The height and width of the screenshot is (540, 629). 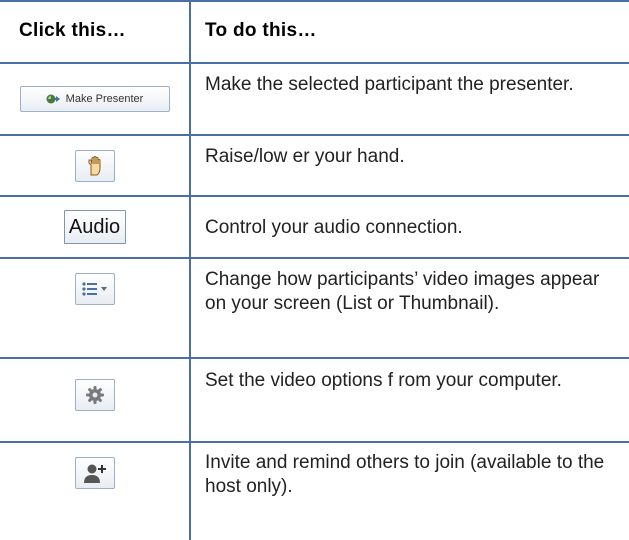 I want to click on list-view-icon, so click(x=95, y=289).